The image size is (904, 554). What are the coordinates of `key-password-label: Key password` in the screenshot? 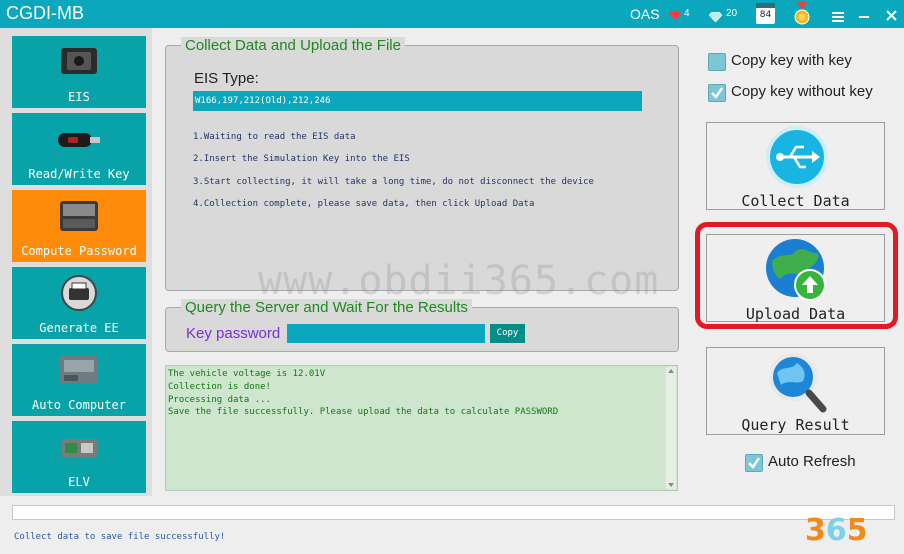 It's located at (233, 333).